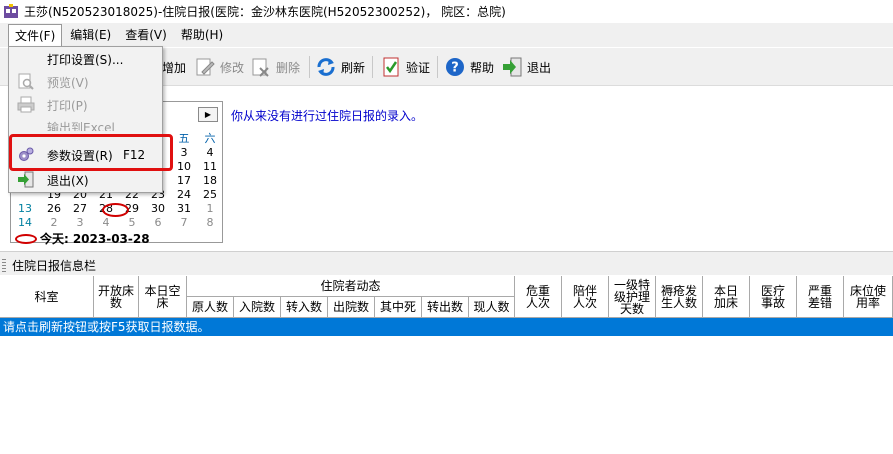 This screenshot has height=454, width=893. I want to click on table-row: 请点击刷新按钮或按F5获取日报数据。, so click(446, 327).